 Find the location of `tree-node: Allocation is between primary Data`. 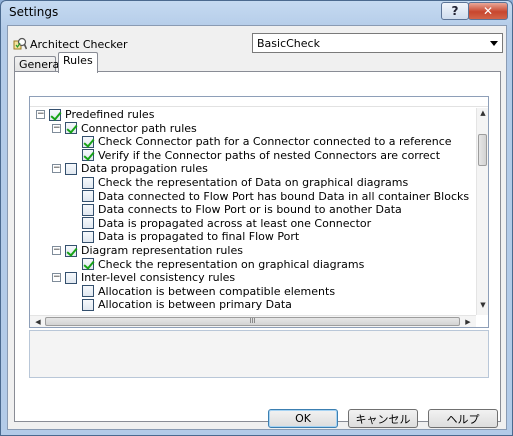

tree-node: Allocation is between primary Data is located at coordinates (187, 304).